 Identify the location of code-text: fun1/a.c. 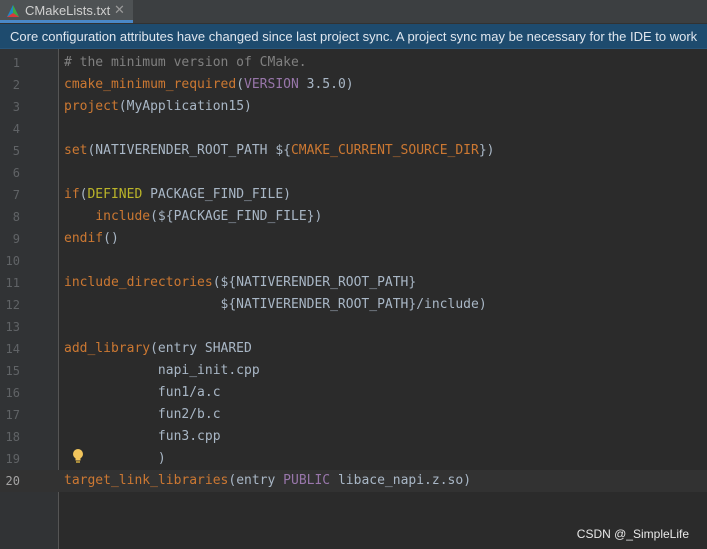
(142, 393).